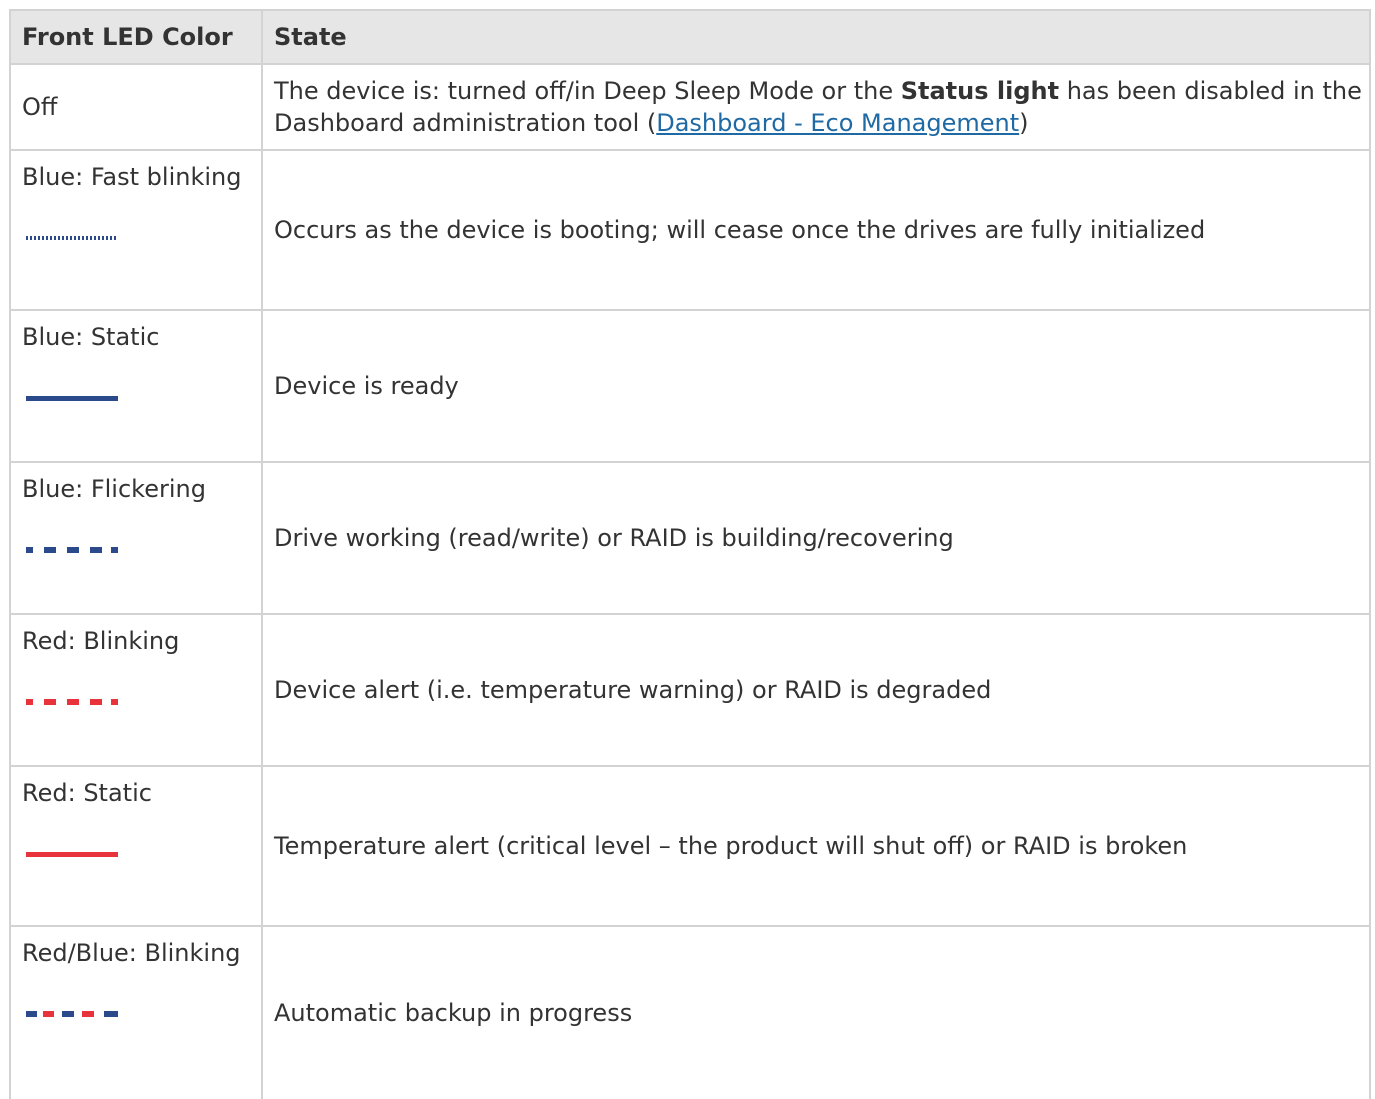  I want to click on led-redblue-blink-icon, so click(72, 1014).